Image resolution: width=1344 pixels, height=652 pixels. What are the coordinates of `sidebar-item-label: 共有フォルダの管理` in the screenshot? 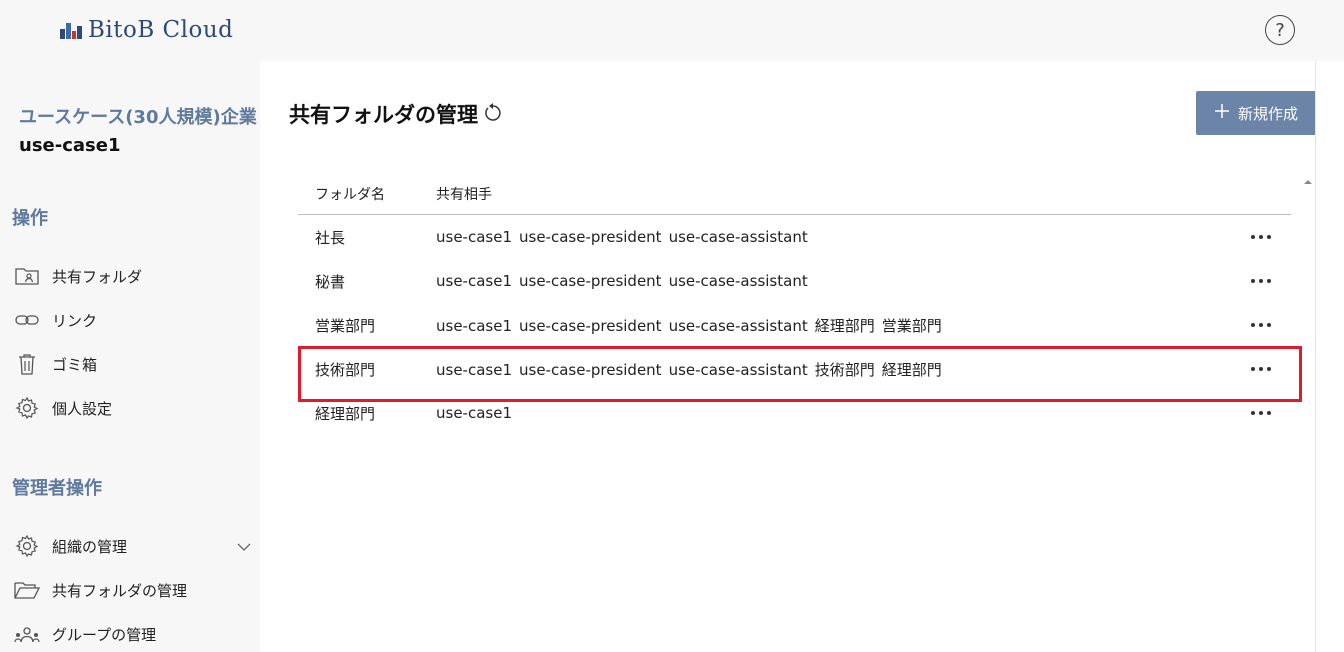 It's located at (120, 590).